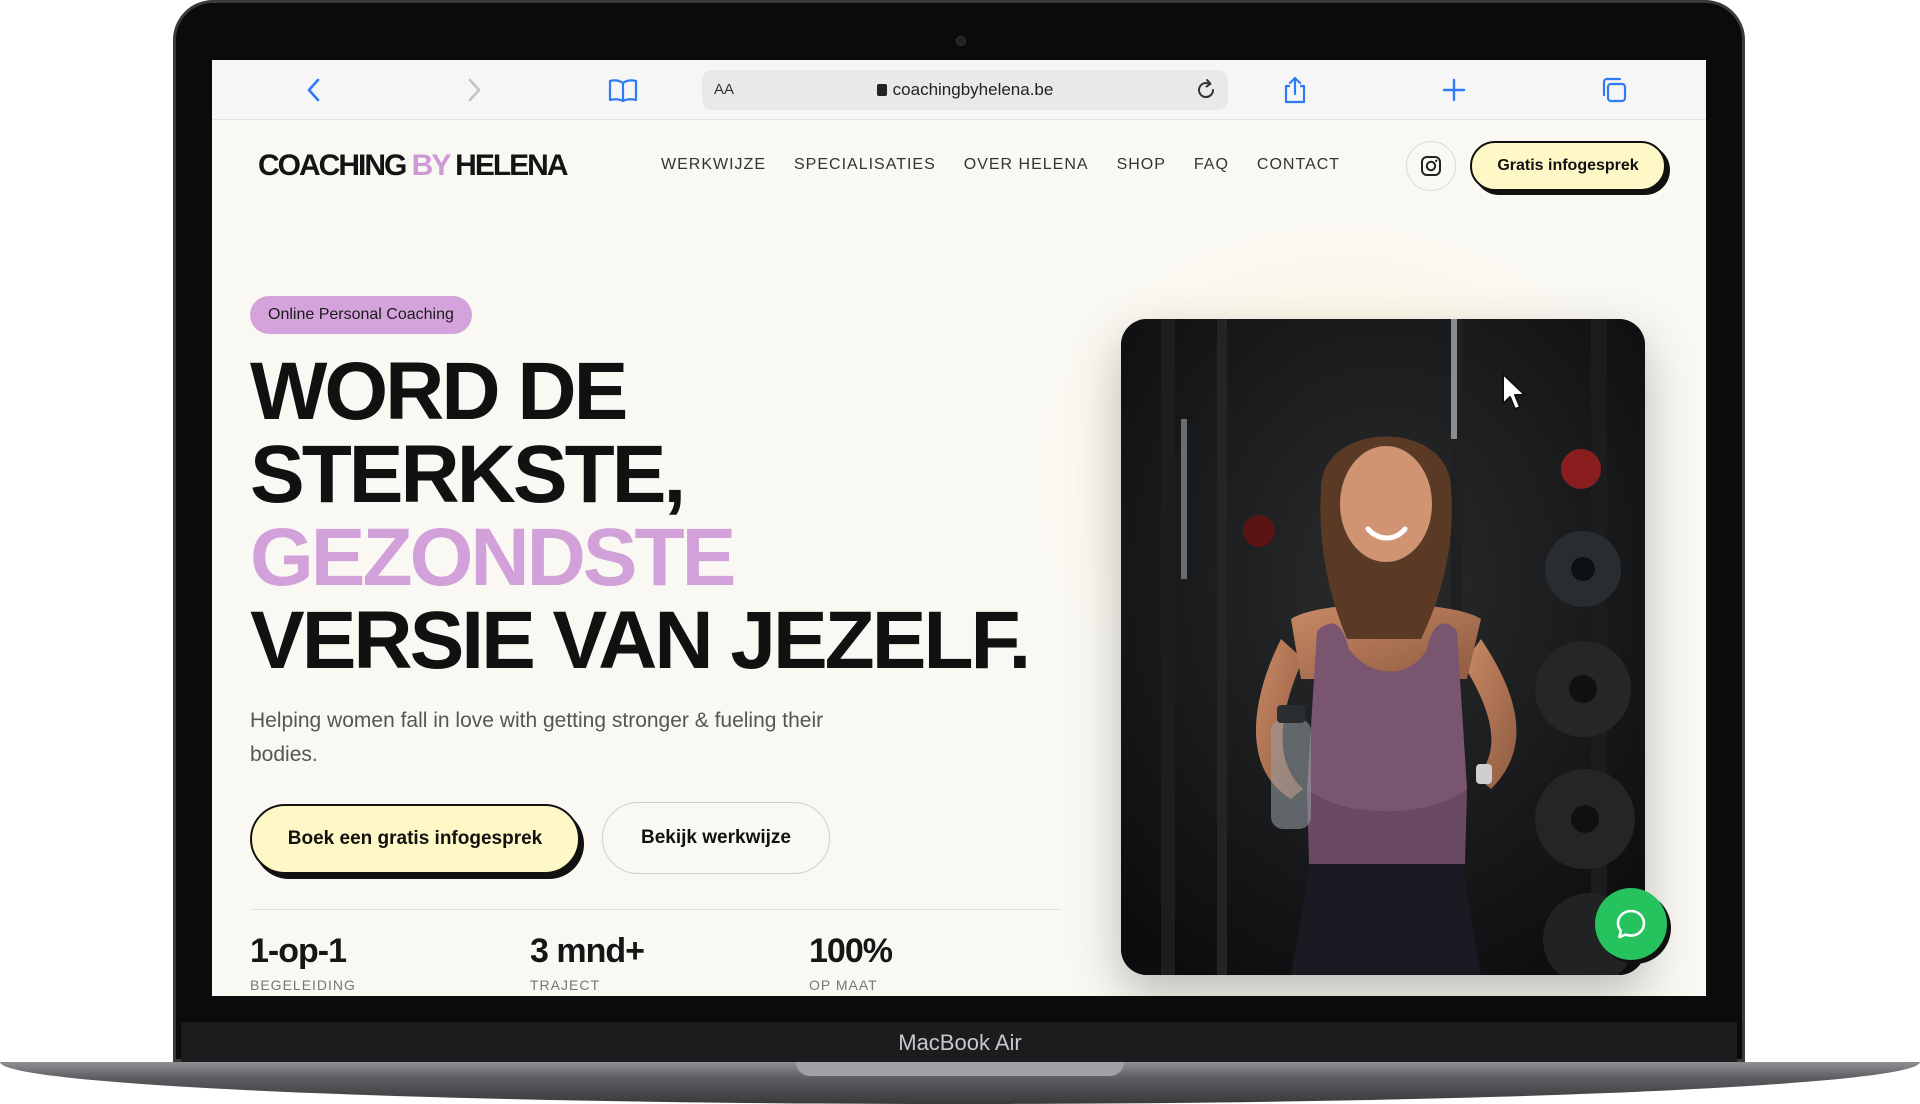 The height and width of the screenshot is (1104, 1920). What do you see at coordinates (640, 640) in the screenshot?
I see `headline-line-4: VERSIE VAN JEZELF.` at bounding box center [640, 640].